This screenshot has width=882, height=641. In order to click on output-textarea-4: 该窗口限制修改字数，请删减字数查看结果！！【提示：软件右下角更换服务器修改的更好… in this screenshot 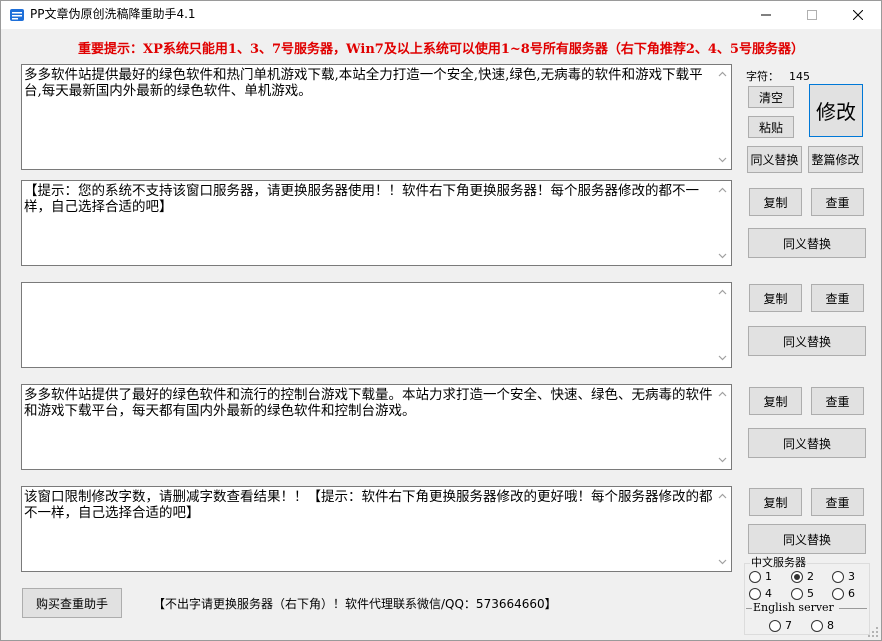, I will do `click(376, 529)`.